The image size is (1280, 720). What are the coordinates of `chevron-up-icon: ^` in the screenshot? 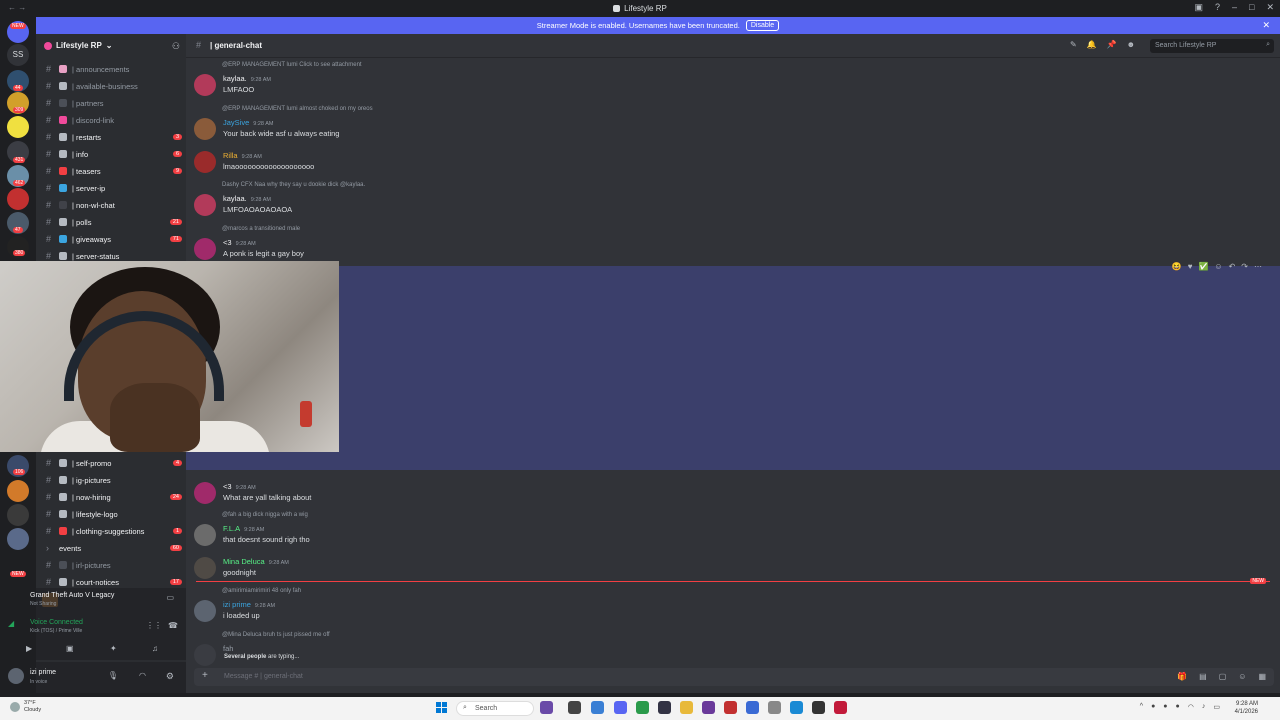 It's located at (1141, 707).